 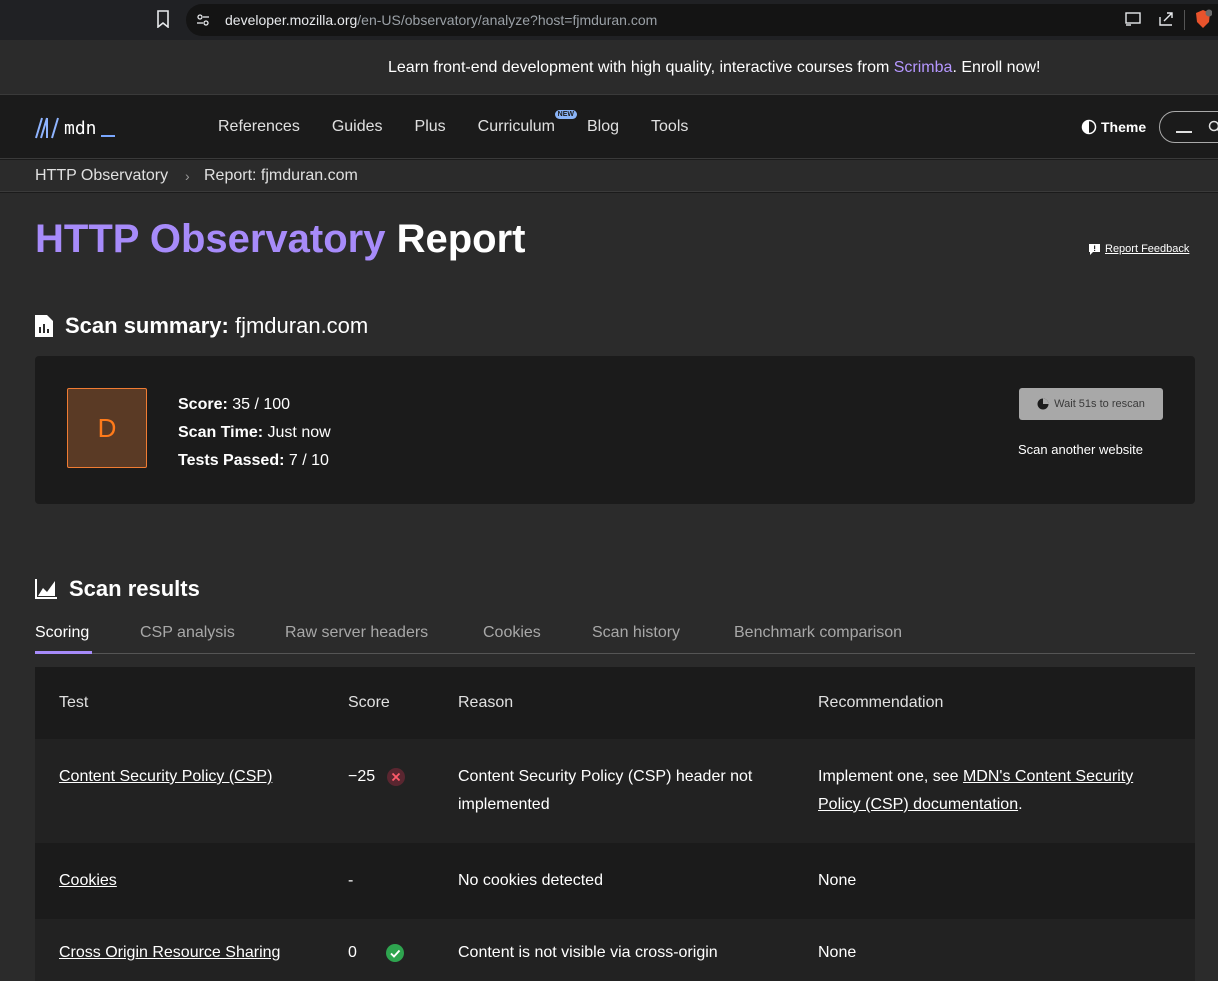 I want to click on column-header-recommendation: Recommendation, so click(x=881, y=702).